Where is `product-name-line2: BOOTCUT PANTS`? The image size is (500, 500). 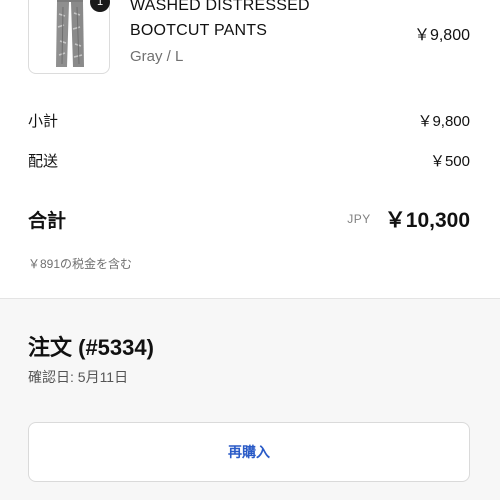 product-name-line2: BOOTCUT PANTS is located at coordinates (199, 30).